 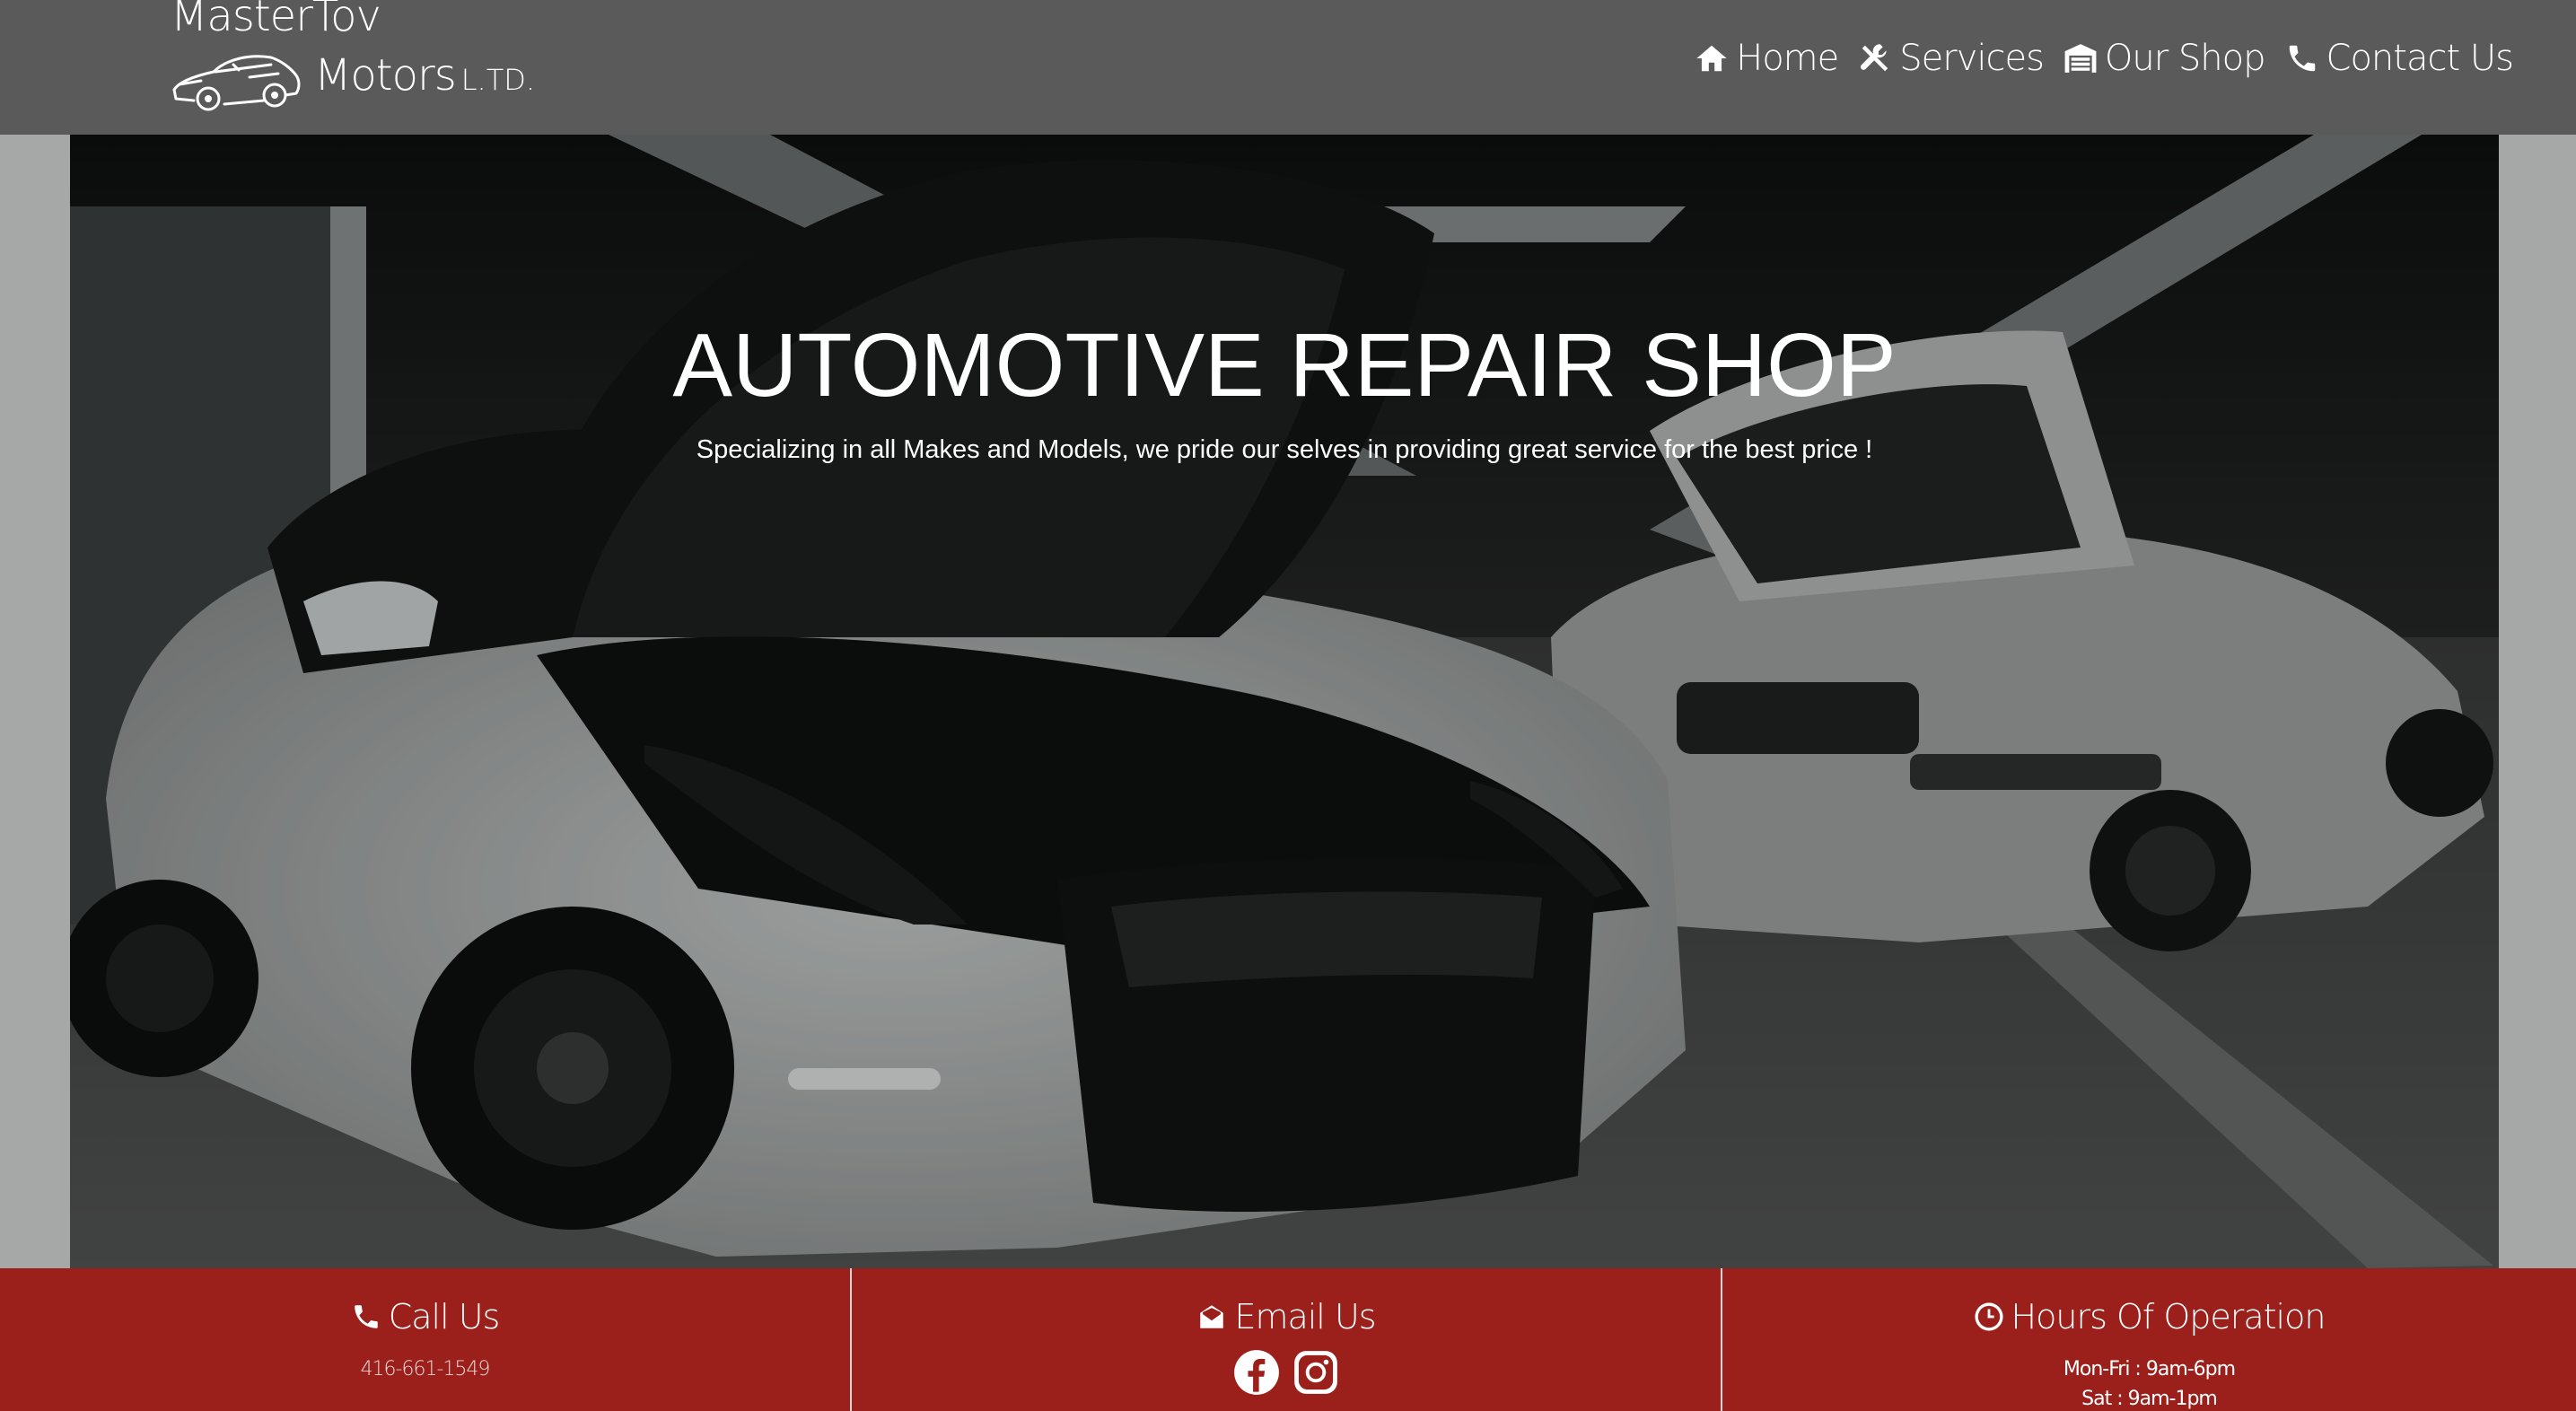 I want to click on hours-heading: Hours Of Operation, so click(x=2149, y=1317).